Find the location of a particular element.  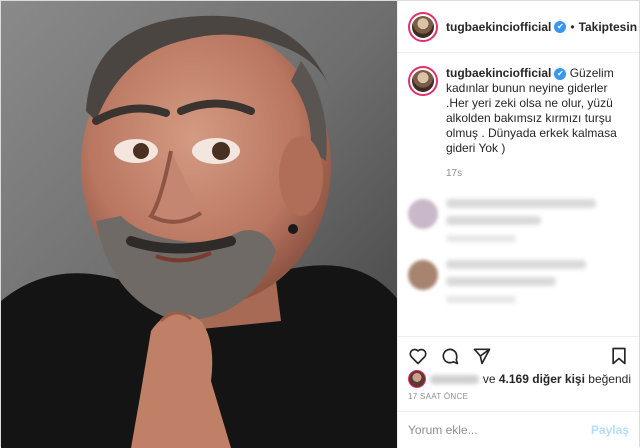

caption-author-avatar is located at coordinates (423, 81).